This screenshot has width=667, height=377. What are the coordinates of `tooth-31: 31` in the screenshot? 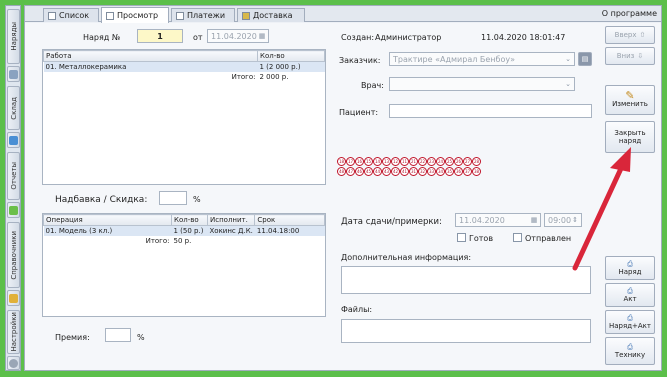 It's located at (413, 171).